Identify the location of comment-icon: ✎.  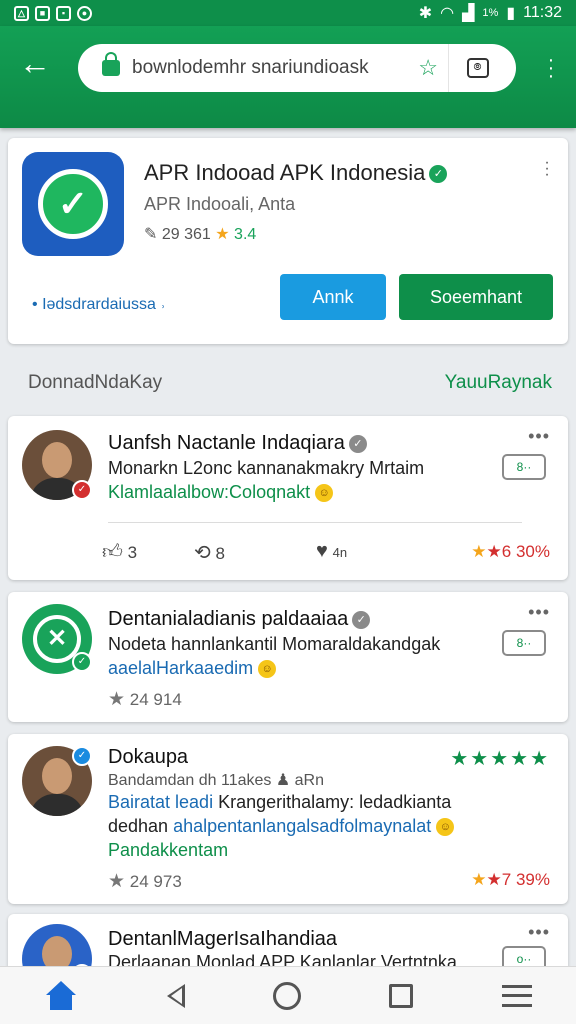
(151, 234).